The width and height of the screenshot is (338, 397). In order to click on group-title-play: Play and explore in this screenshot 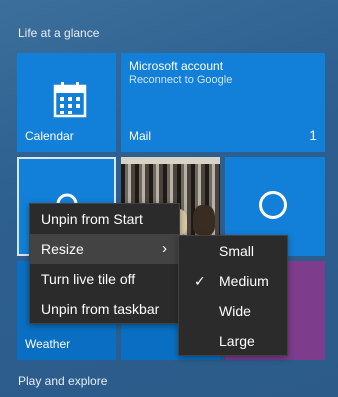, I will do `click(63, 381)`.